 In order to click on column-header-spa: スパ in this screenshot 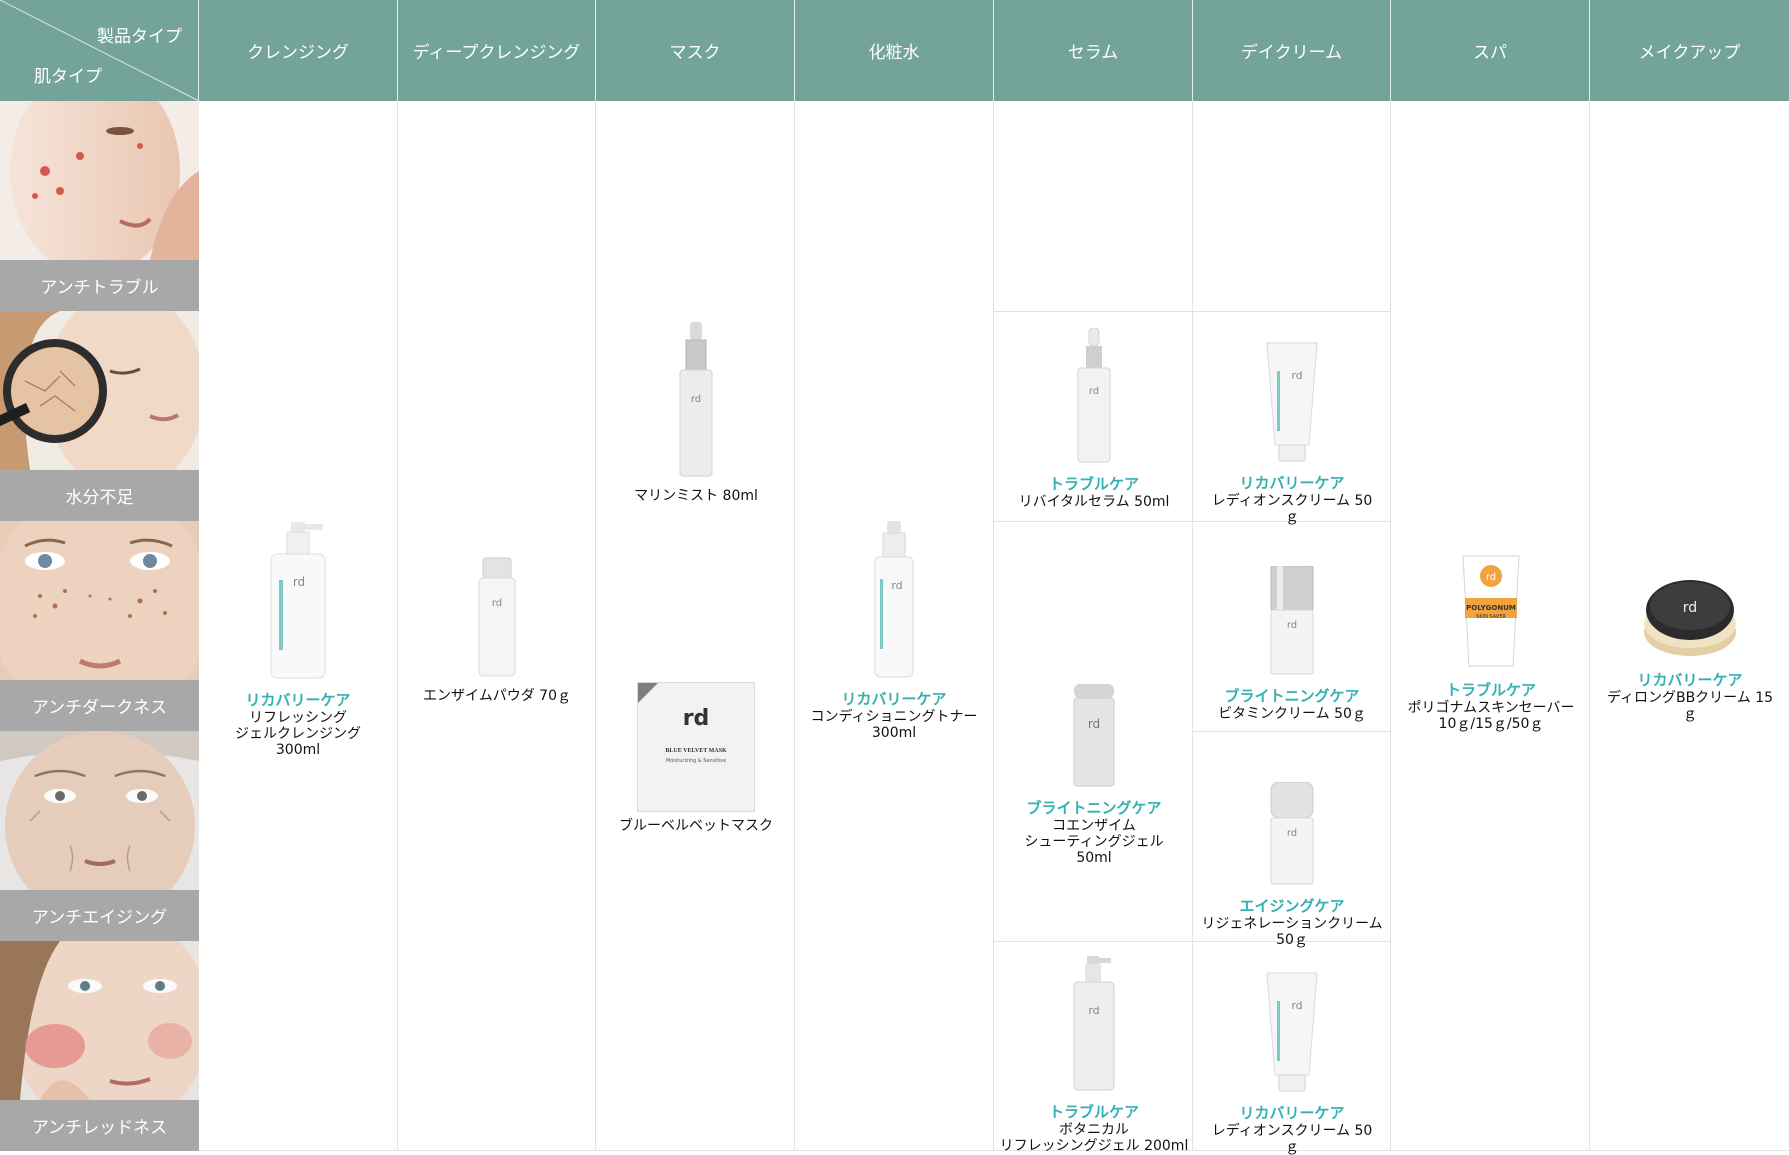, I will do `click(1490, 50)`.